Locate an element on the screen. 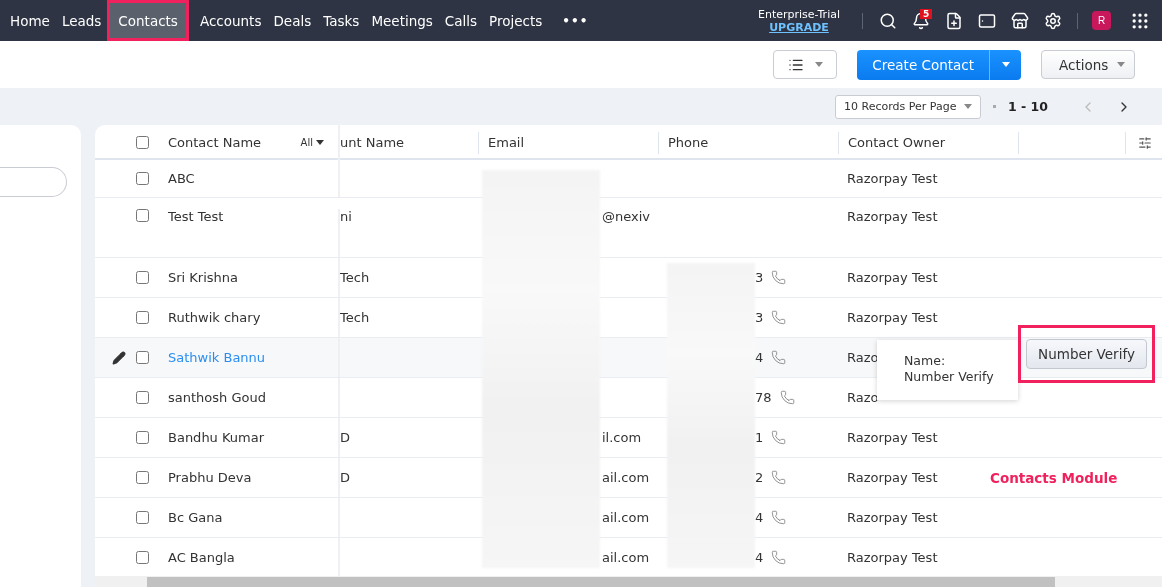  account-name: ni is located at coordinates (346, 216).